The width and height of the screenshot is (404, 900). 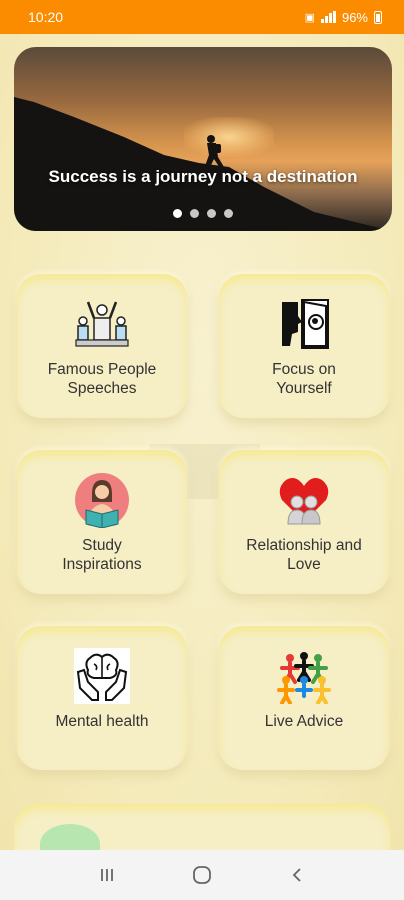 I want to click on people-cheering-icon, so click(x=102, y=324).